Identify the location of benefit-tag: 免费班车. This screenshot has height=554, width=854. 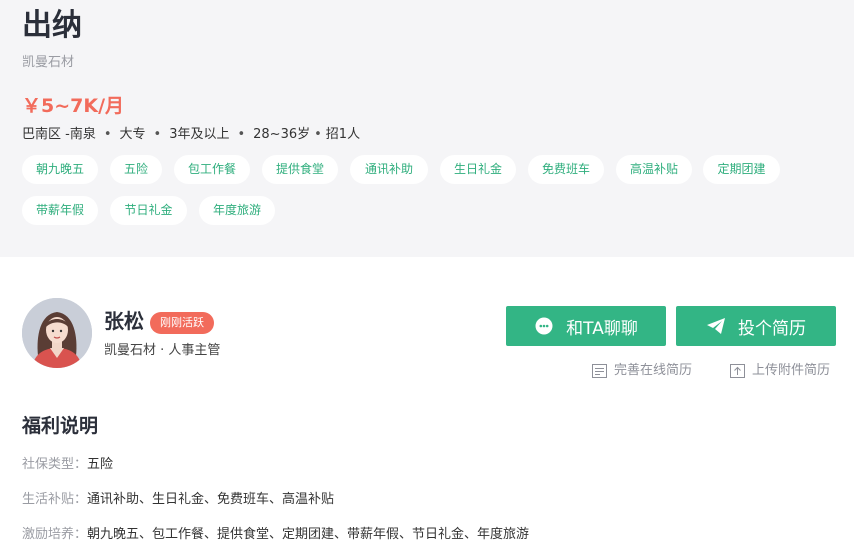
(566, 169).